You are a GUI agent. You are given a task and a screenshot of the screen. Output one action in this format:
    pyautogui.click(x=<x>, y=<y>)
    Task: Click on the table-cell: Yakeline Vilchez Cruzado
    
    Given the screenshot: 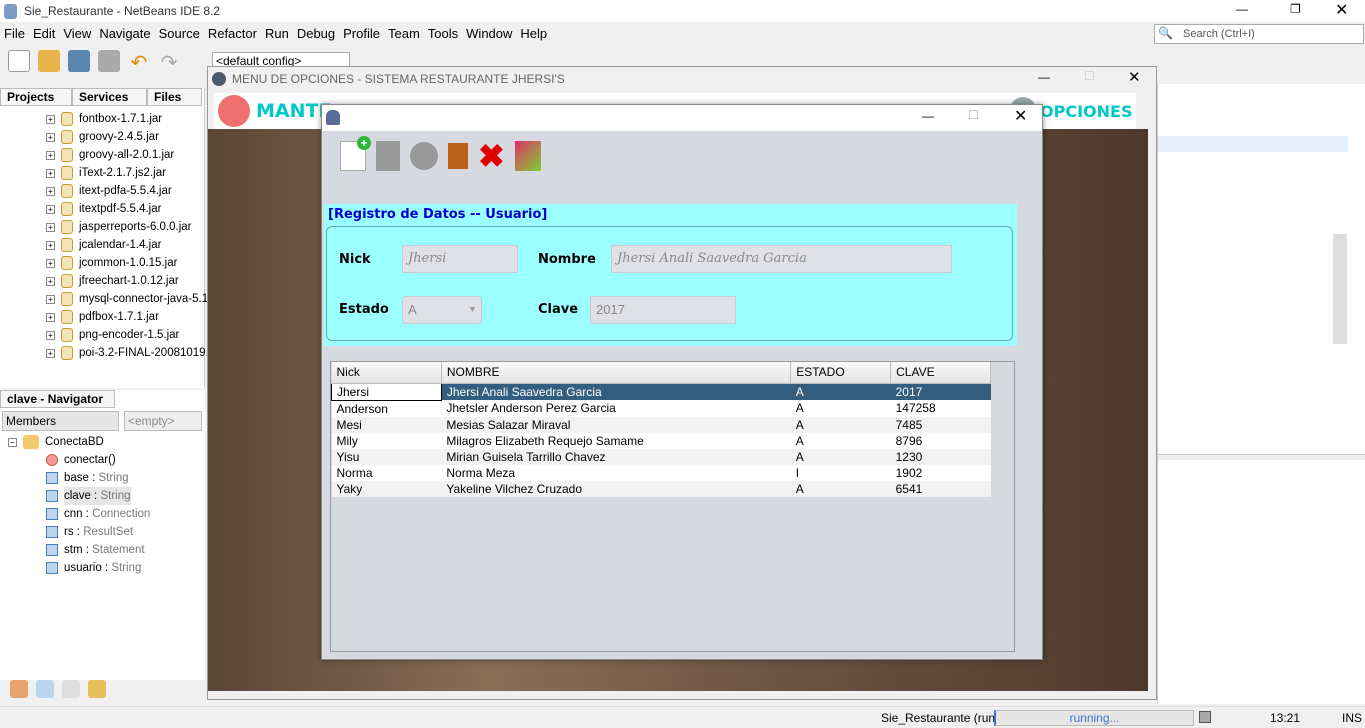 What is the action you would take?
    pyautogui.click(x=616, y=488)
    